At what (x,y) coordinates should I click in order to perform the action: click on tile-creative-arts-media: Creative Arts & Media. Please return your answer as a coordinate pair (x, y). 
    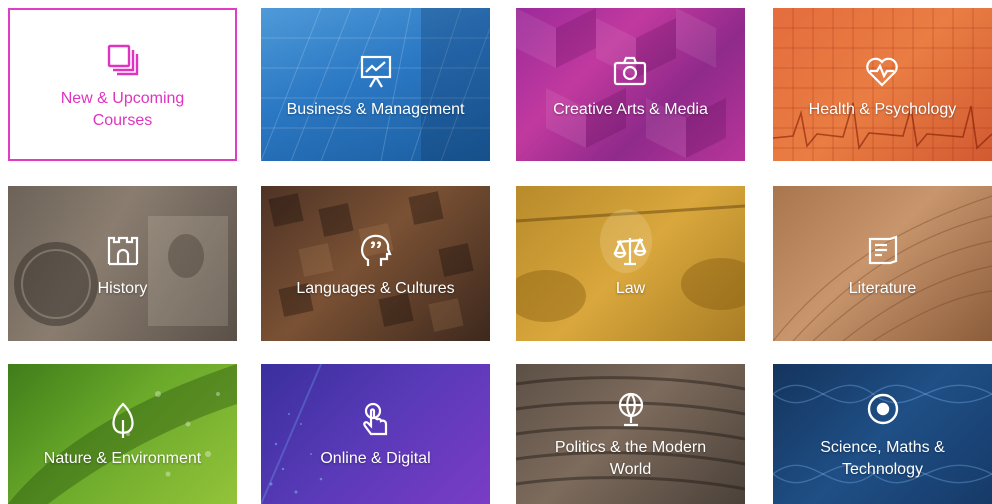
    Looking at the image, I should click on (630, 84).